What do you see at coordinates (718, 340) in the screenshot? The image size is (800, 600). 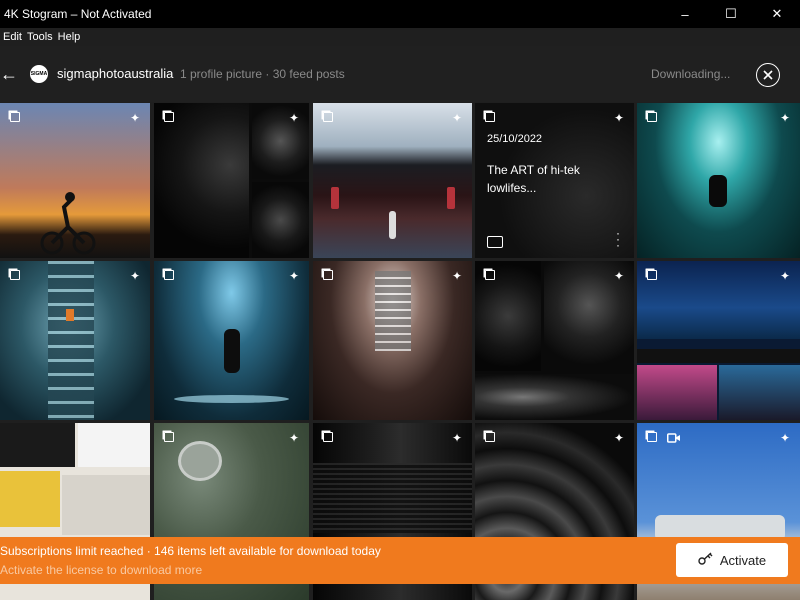 I see `grid-item-city-event: ✦` at bounding box center [718, 340].